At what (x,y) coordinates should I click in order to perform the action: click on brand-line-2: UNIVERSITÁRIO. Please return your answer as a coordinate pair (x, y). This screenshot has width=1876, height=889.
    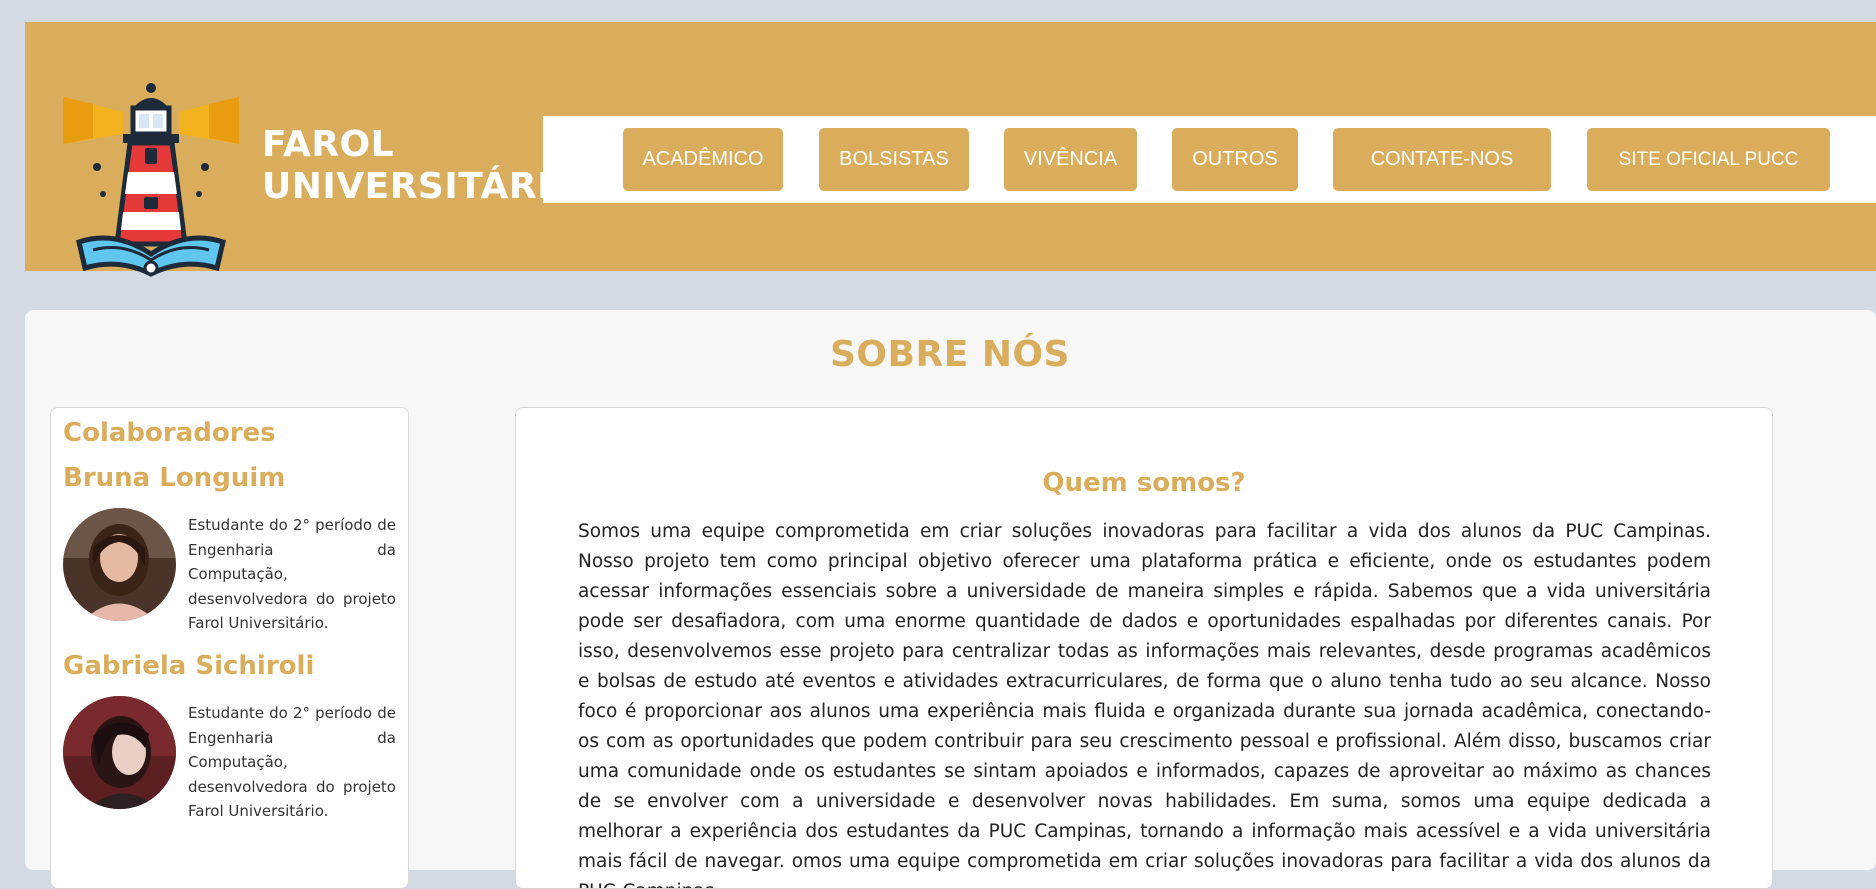
    Looking at the image, I should click on (422, 186).